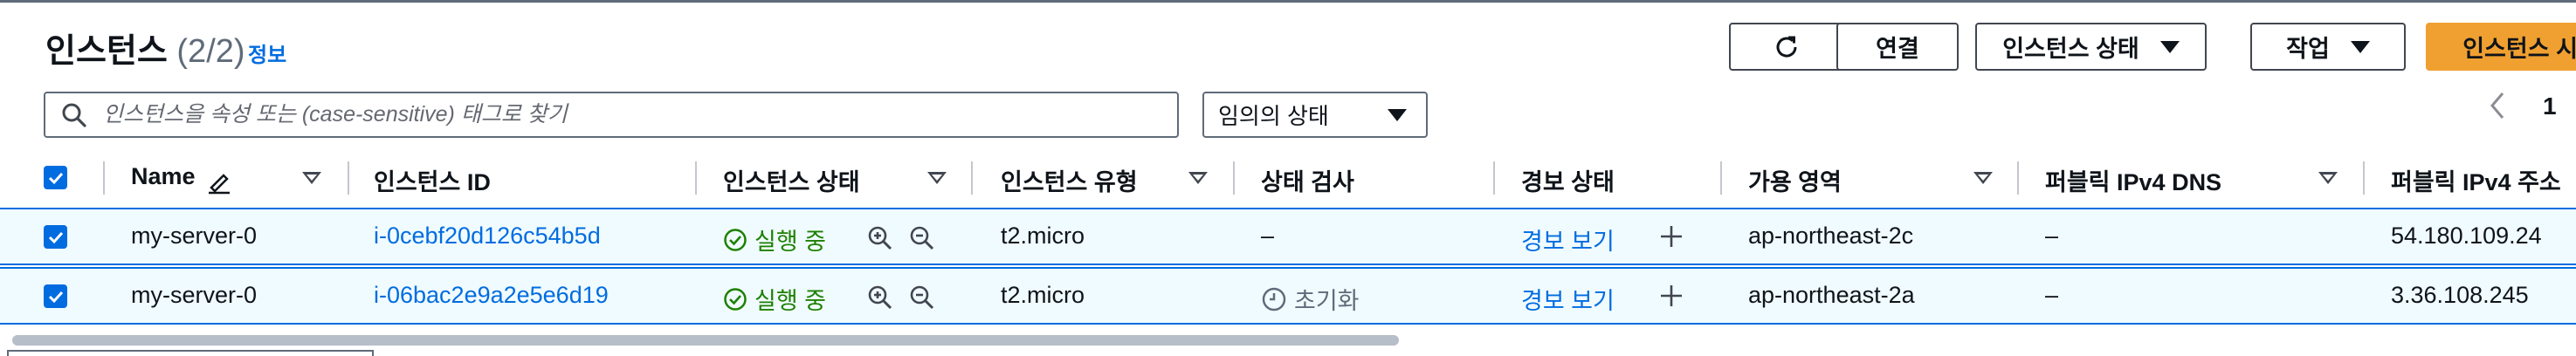 The image size is (2576, 356). What do you see at coordinates (432, 180) in the screenshot?
I see `column-header-instance-id: 인스턴스 ID` at bounding box center [432, 180].